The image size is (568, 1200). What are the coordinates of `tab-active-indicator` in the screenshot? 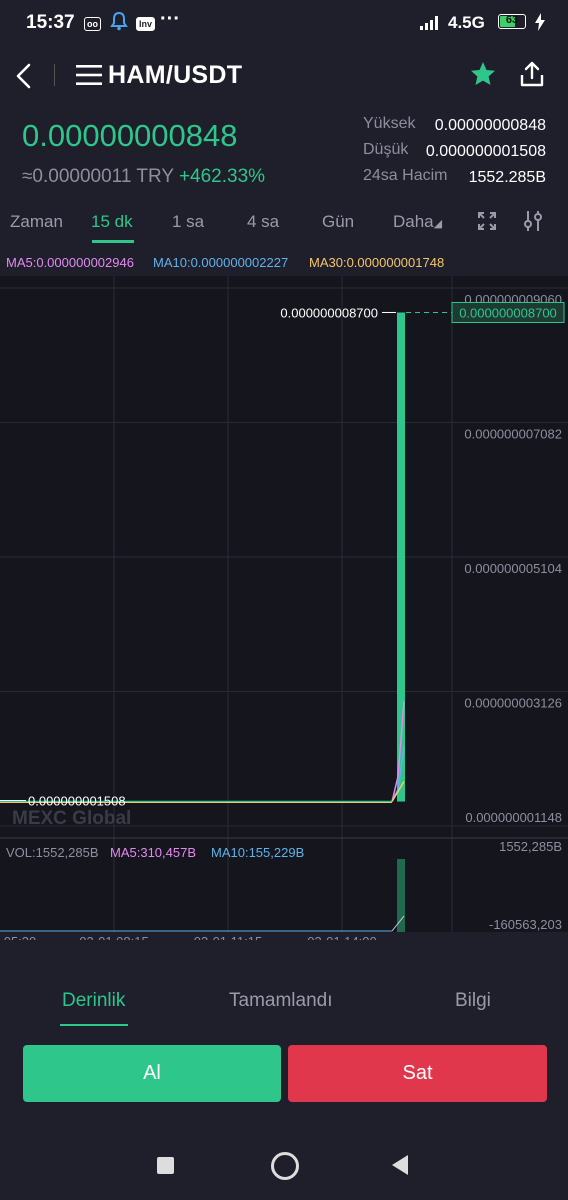 It's located at (113, 241).